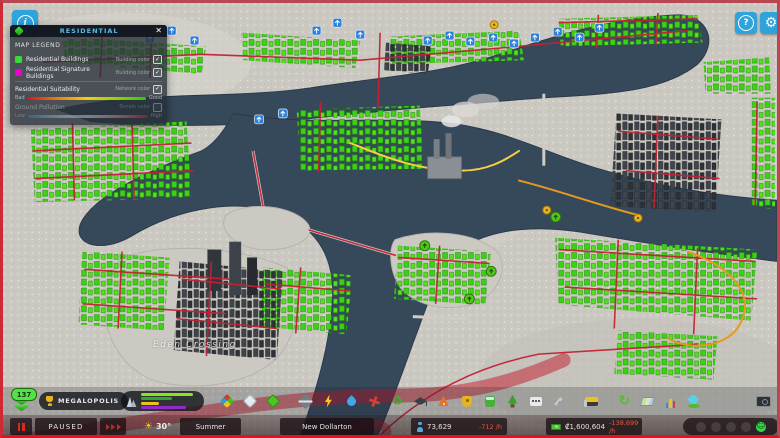  What do you see at coordinates (167, 394) in the screenshot?
I see `demand-bar-residential` at bounding box center [167, 394].